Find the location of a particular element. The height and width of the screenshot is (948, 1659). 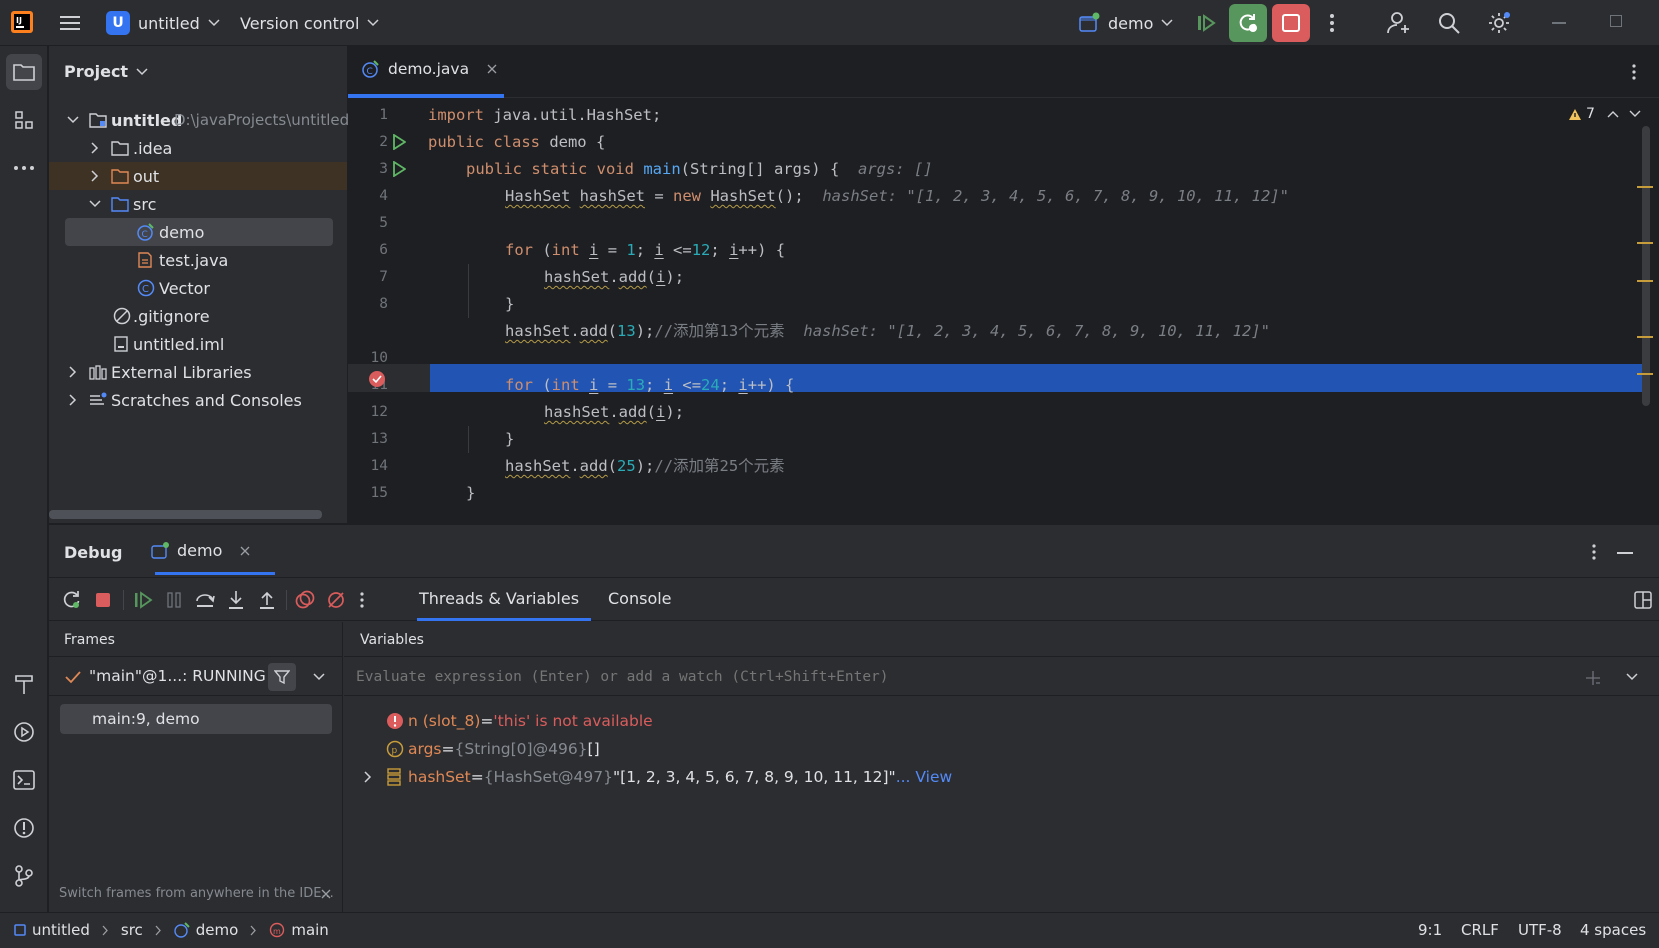

project-switcher: U untitled is located at coordinates (163, 23).